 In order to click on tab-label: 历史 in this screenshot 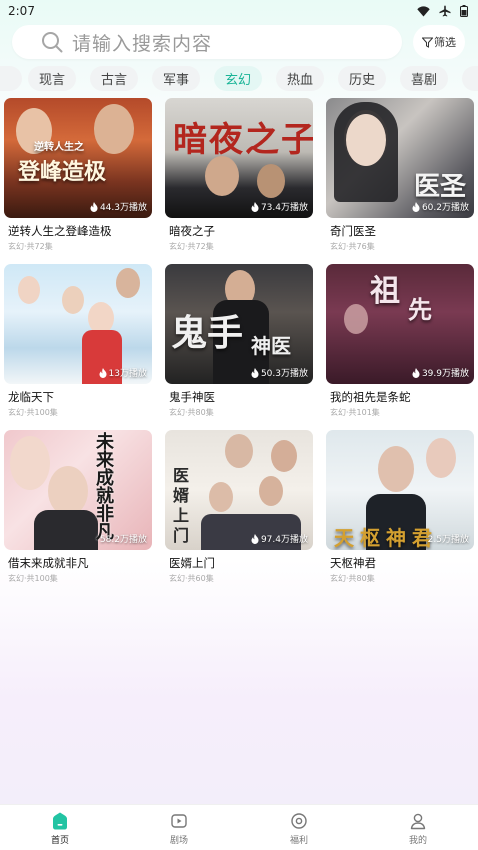, I will do `click(361, 80)`.